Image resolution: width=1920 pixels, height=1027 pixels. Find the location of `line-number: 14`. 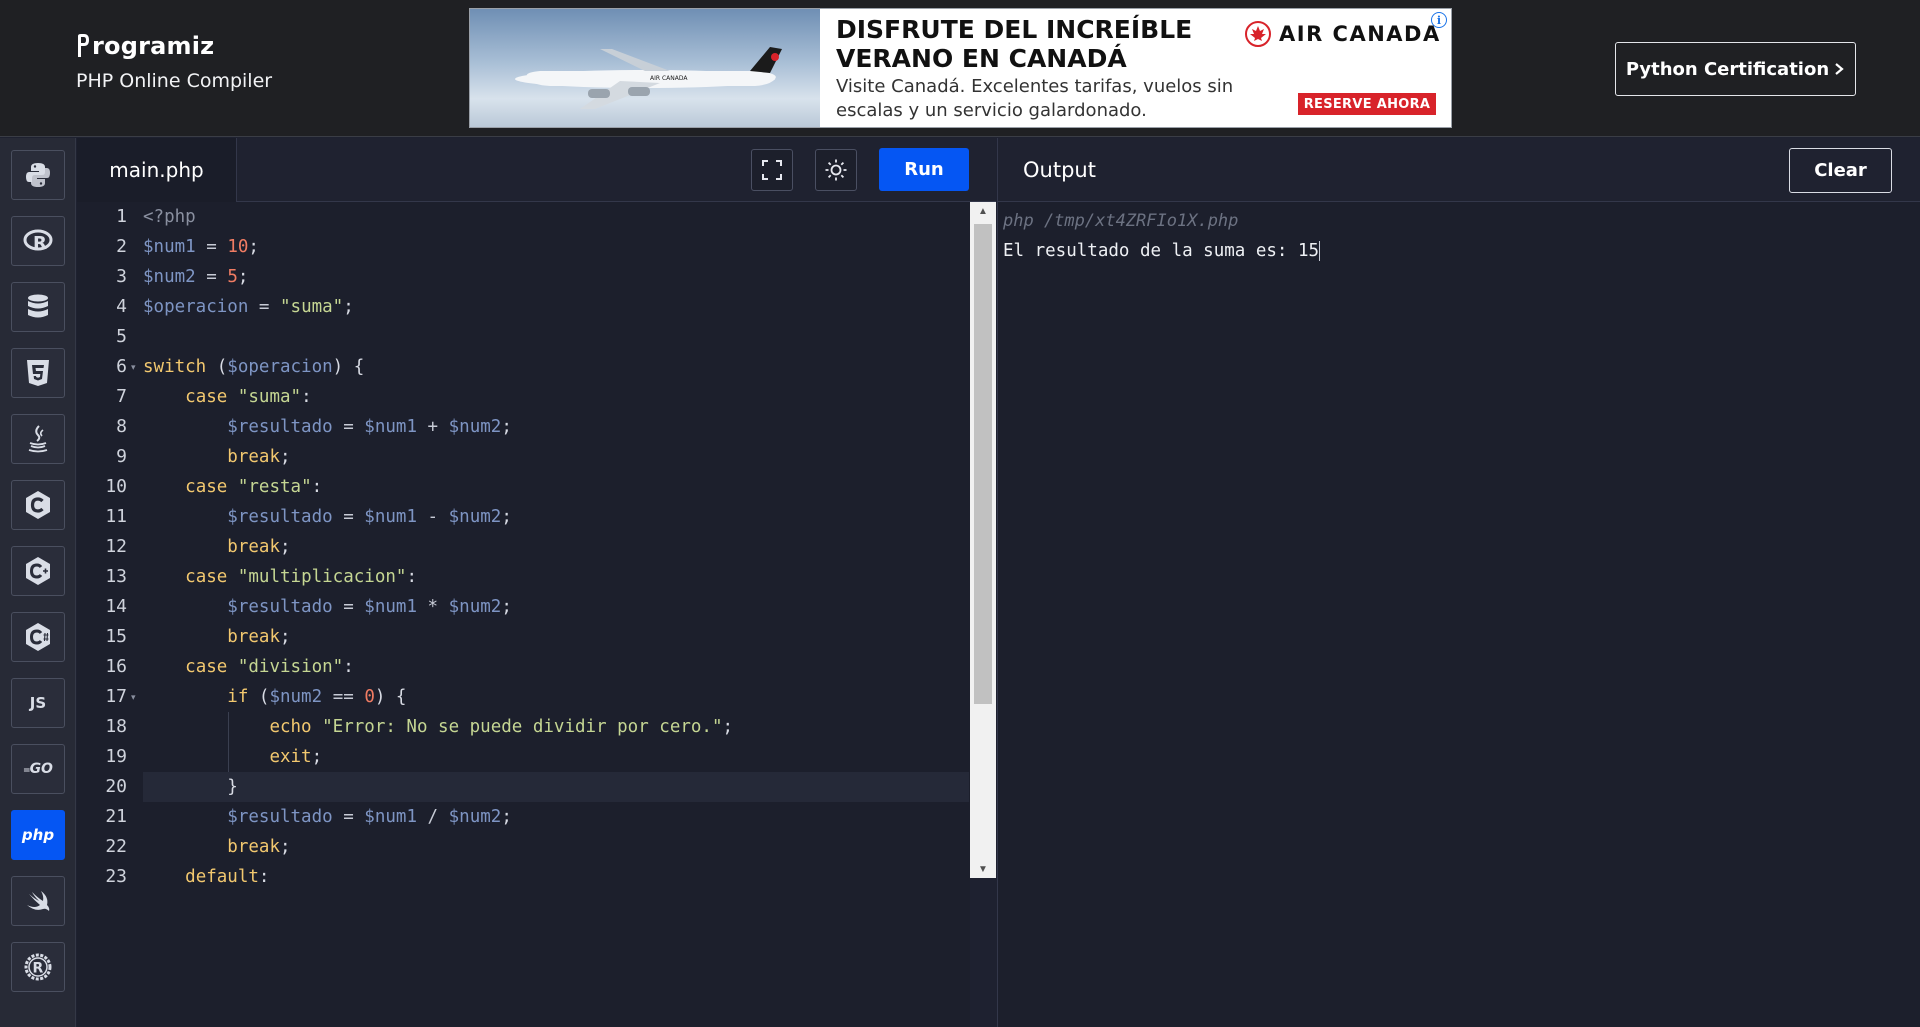

line-number: 14 is located at coordinates (116, 606).